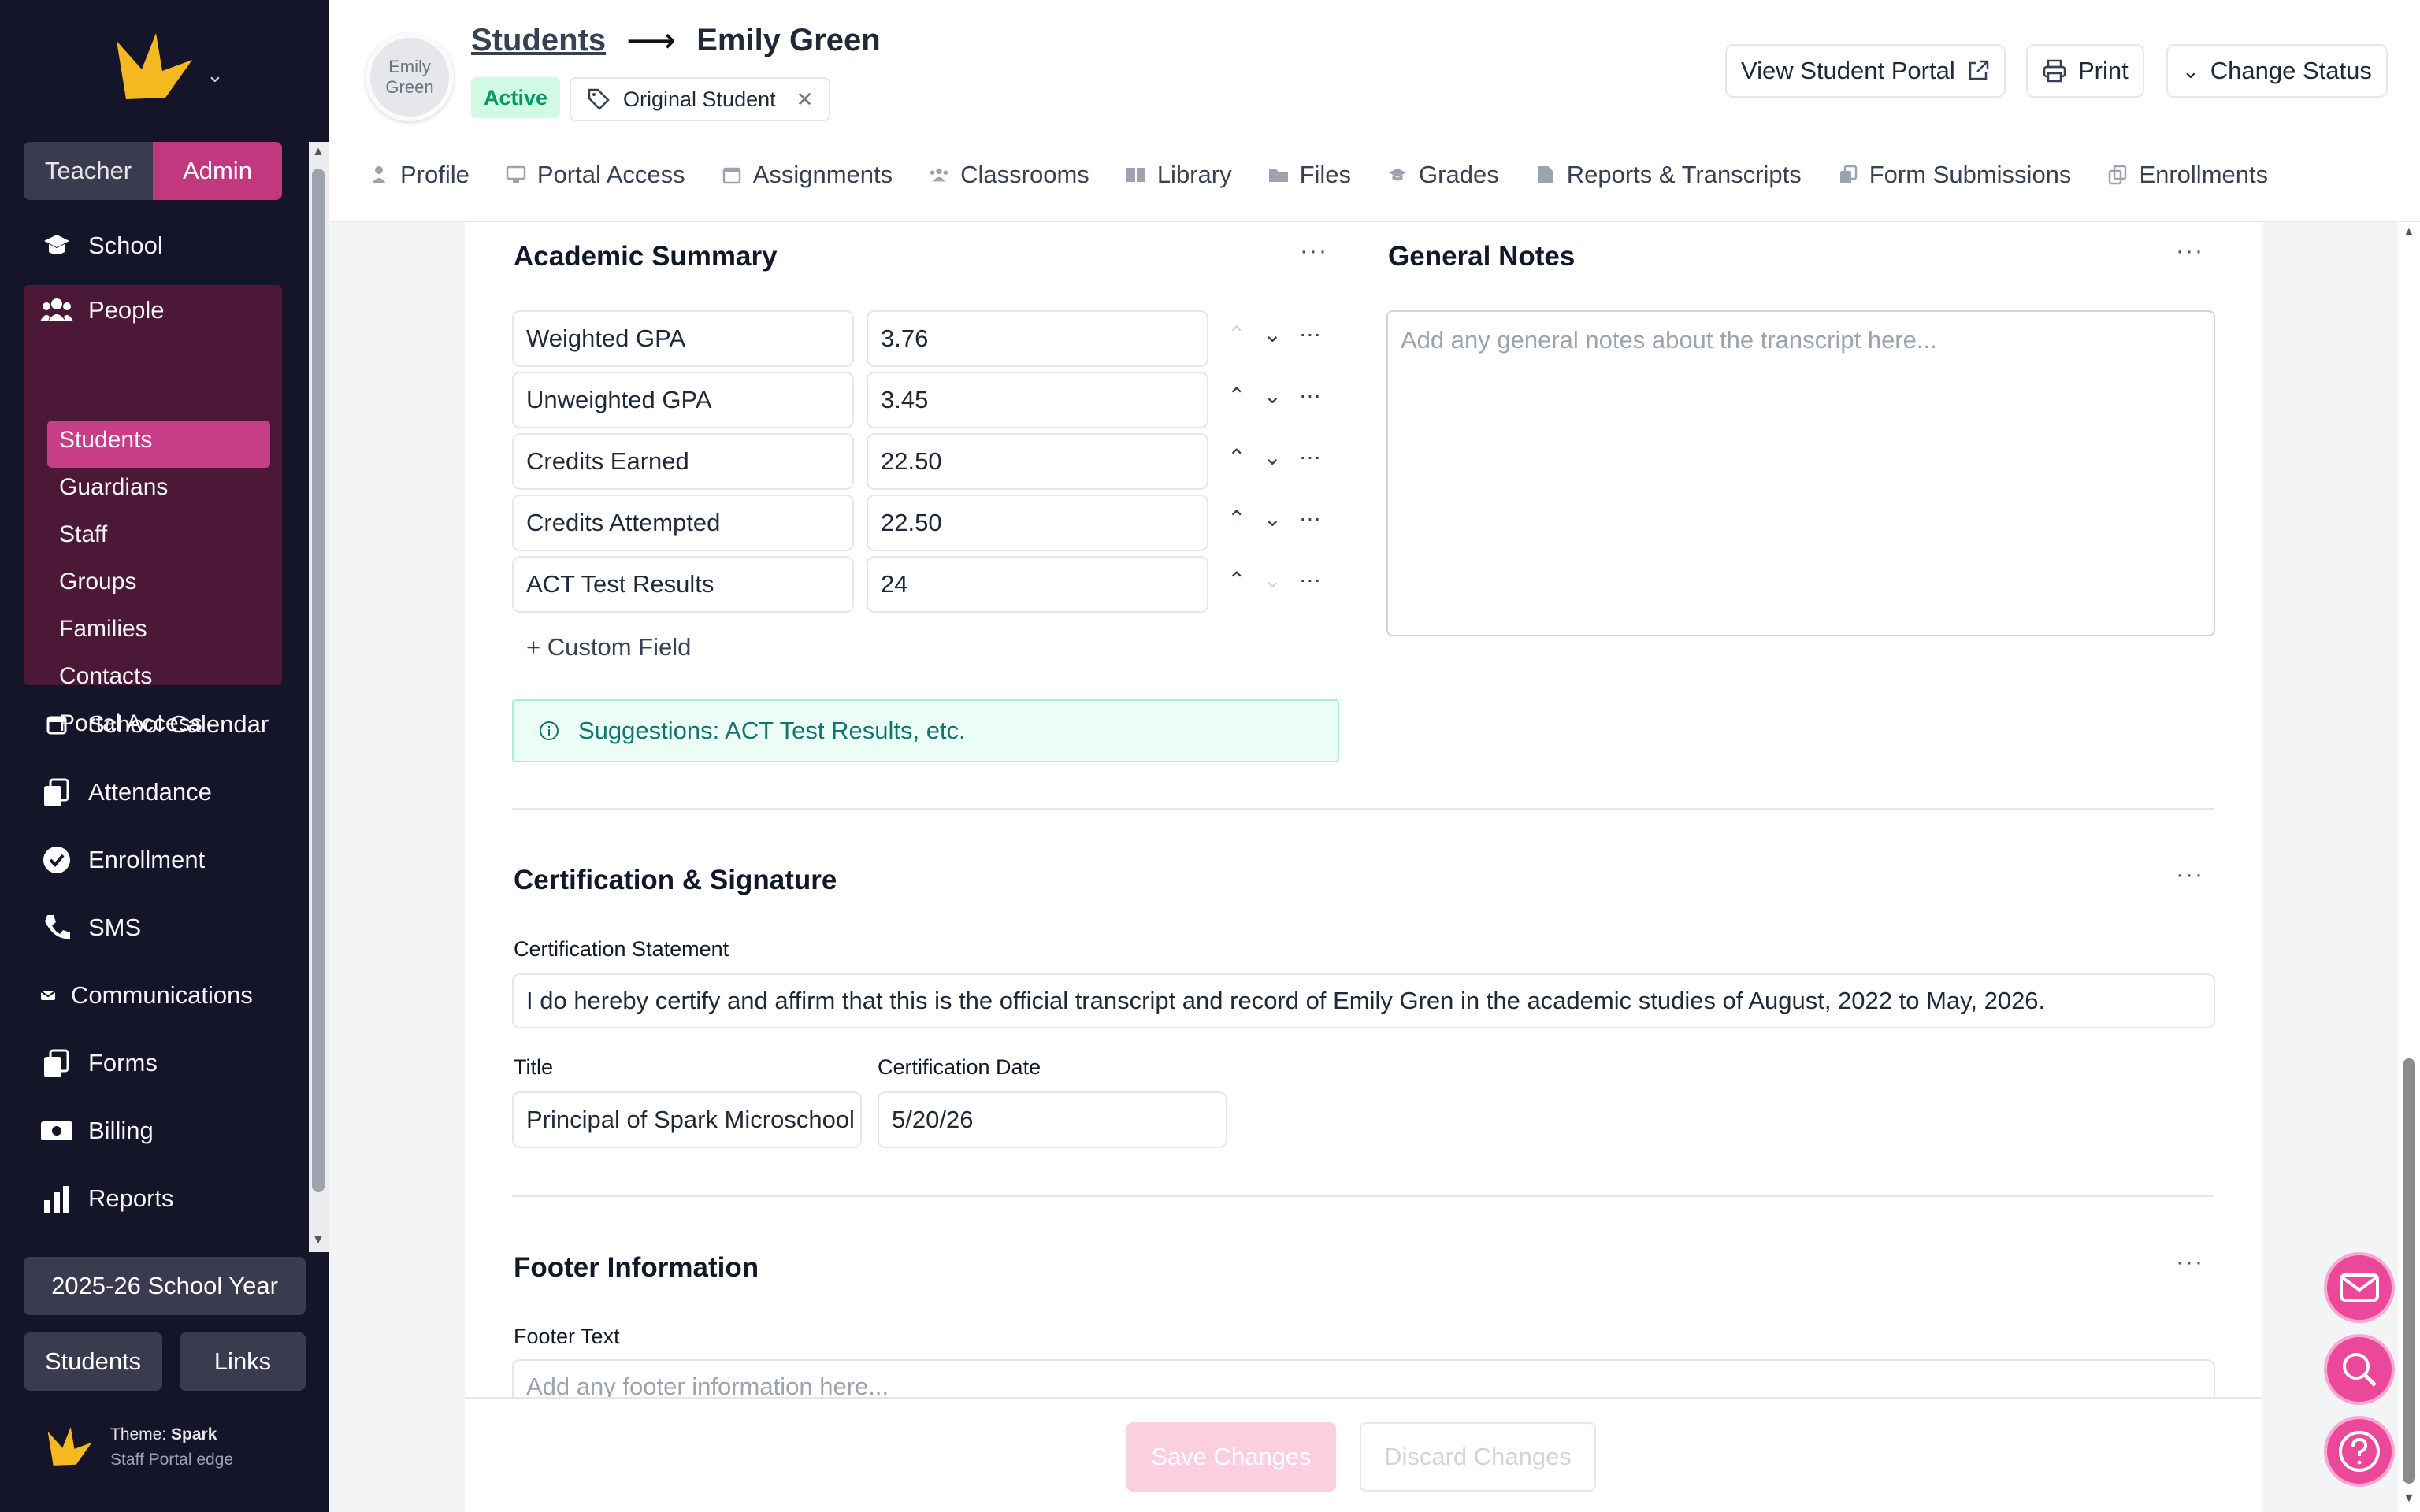 The height and width of the screenshot is (1512, 2420). Describe the element at coordinates (608, 647) in the screenshot. I see `add-custom-field-button: + Custom Field` at that location.